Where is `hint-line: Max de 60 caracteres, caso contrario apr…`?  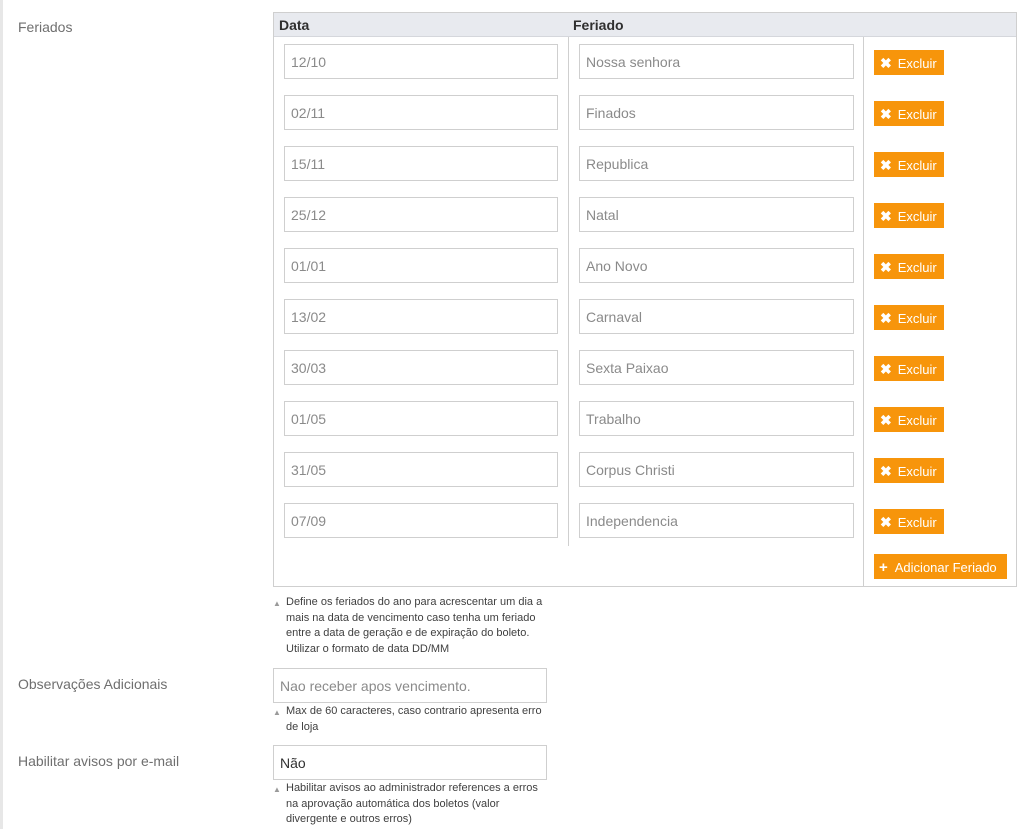
hint-line: Max de 60 caracteres, caso contrario apr… is located at coordinates (414, 711).